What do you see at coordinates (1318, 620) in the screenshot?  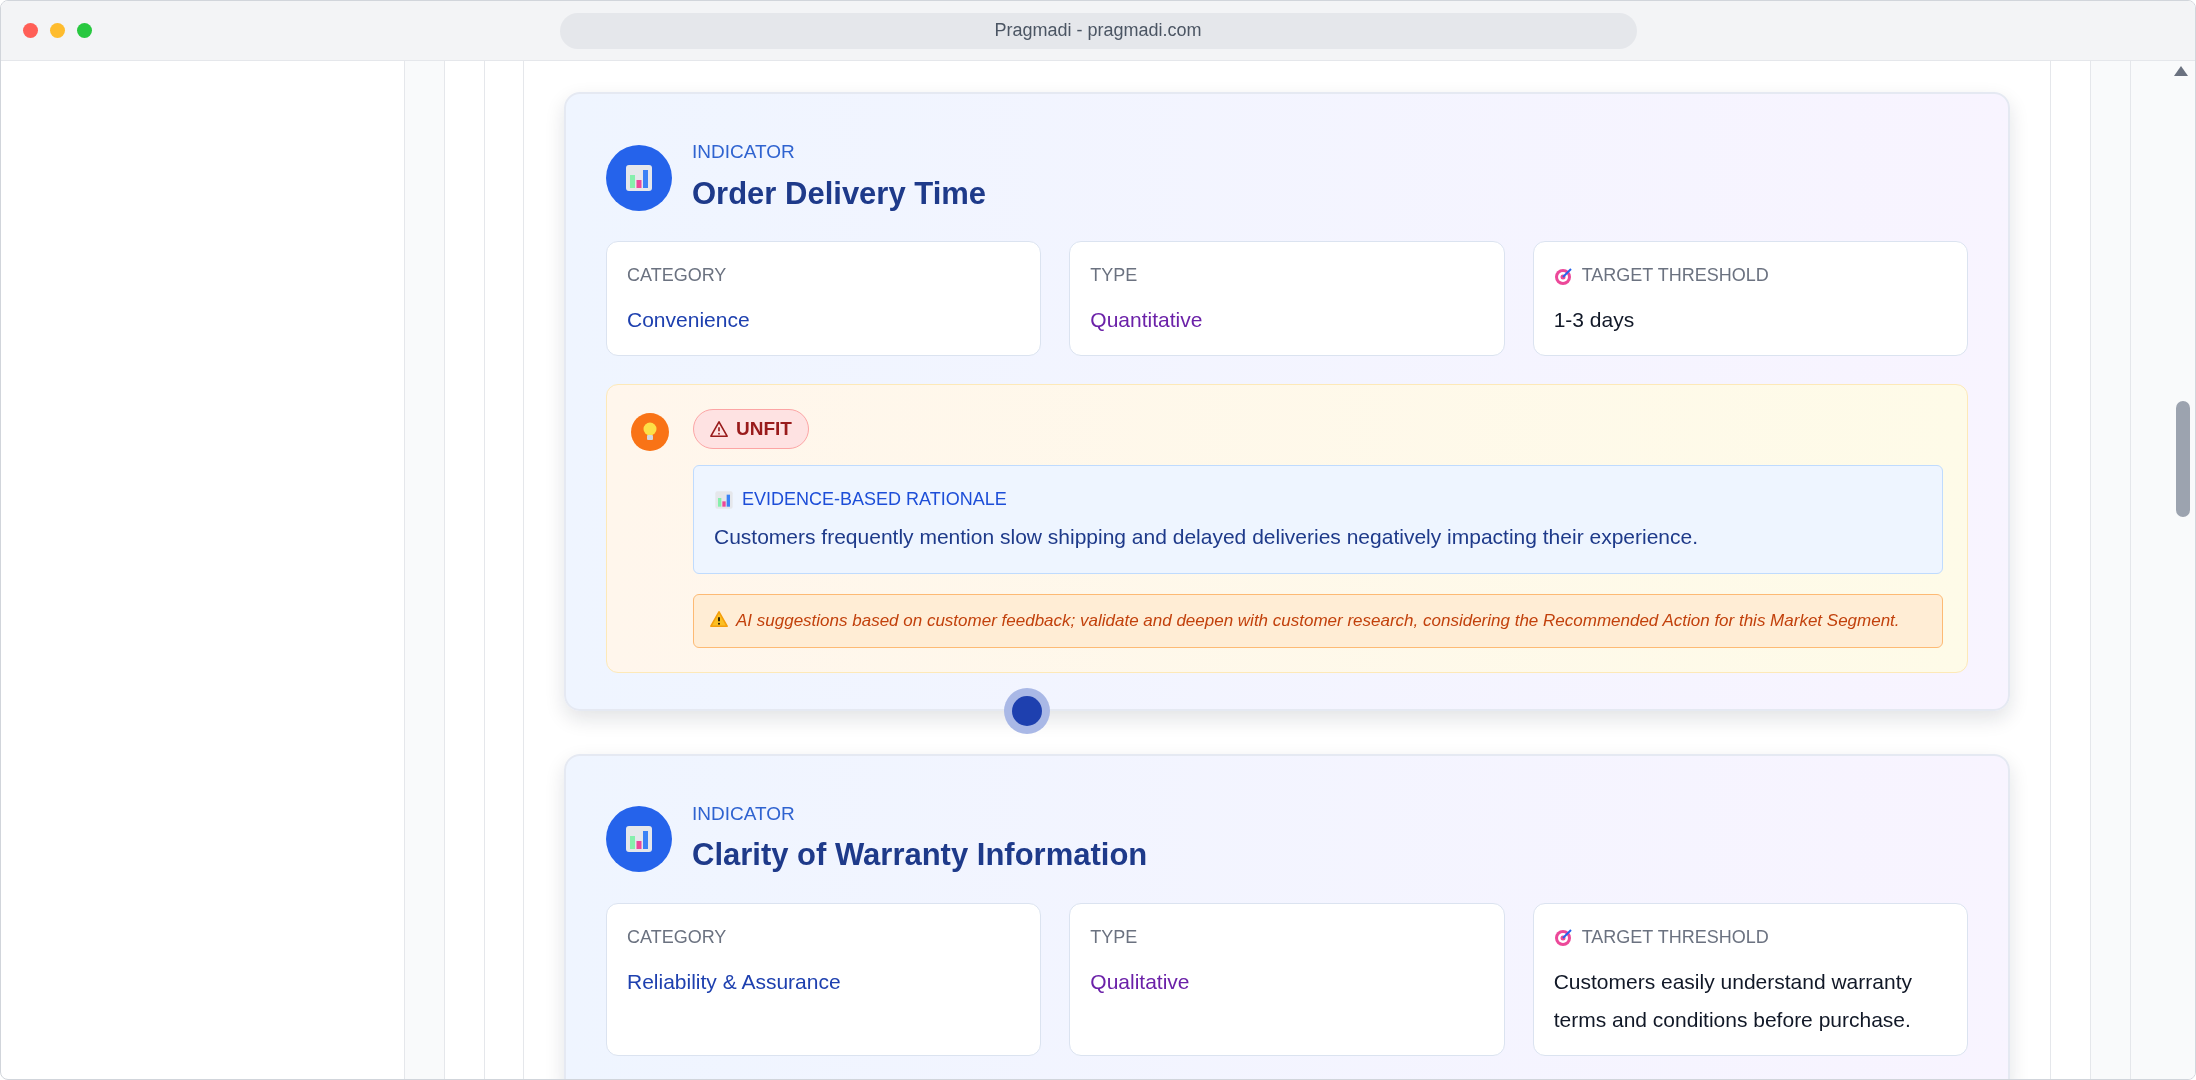 I see `disclaimer-text: AI suggestions based on customer feedback; validate and deepen with customer research, considering the Recommended Action for this Market Segment.` at bounding box center [1318, 620].